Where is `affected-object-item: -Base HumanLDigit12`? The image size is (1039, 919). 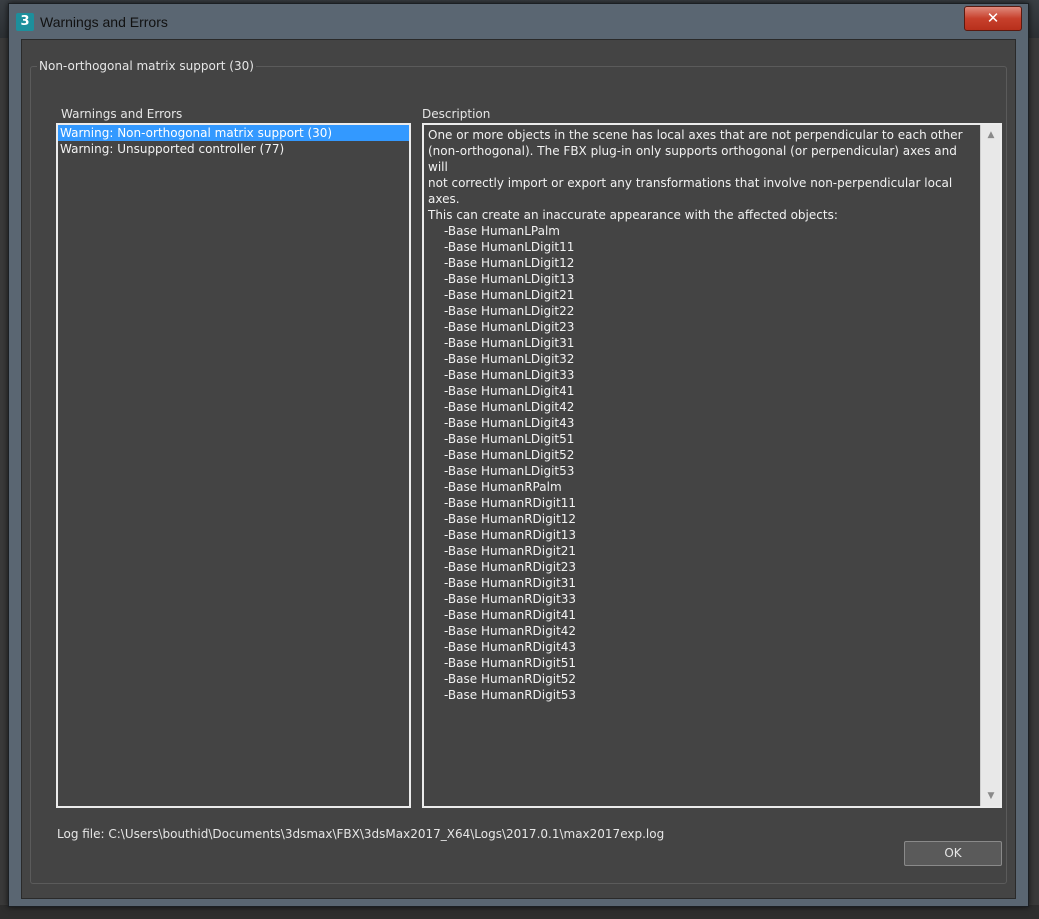
affected-object-item: -Base HumanLDigit12 is located at coordinates (509, 263).